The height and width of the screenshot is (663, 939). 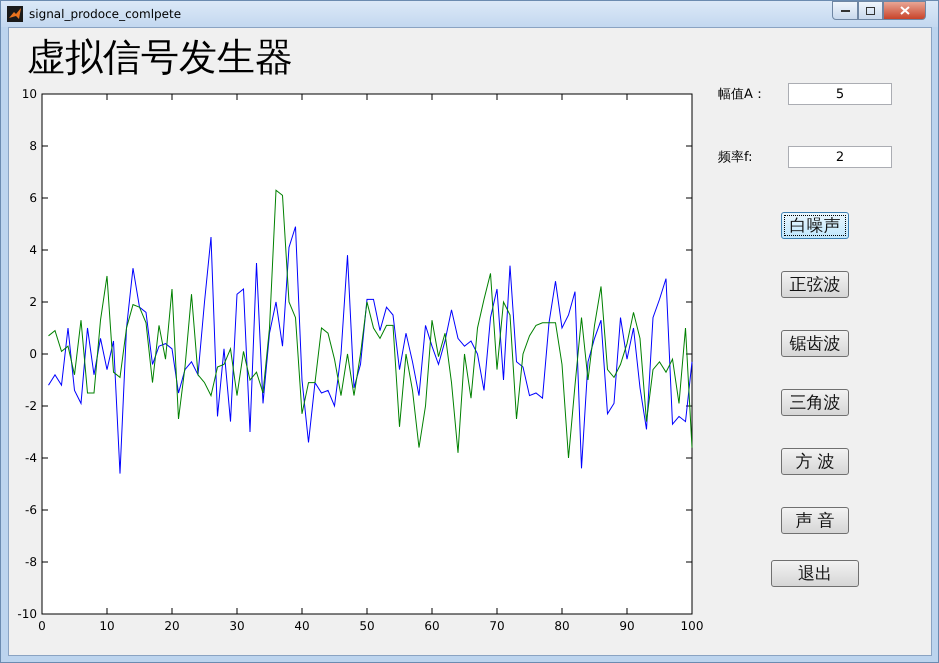 I want to click on x-tick-label: 100, so click(x=692, y=626).